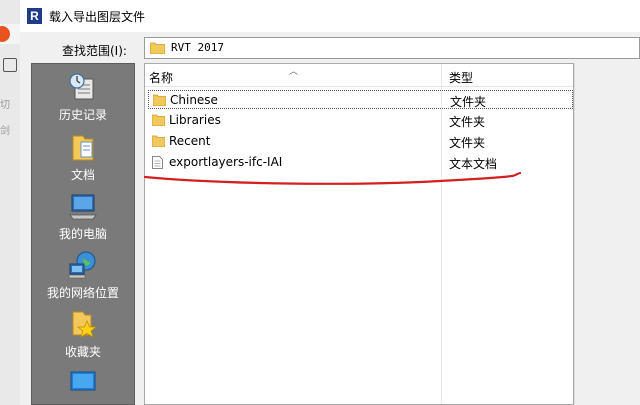 The image size is (640, 405). I want to click on app-logo, so click(10, 34).